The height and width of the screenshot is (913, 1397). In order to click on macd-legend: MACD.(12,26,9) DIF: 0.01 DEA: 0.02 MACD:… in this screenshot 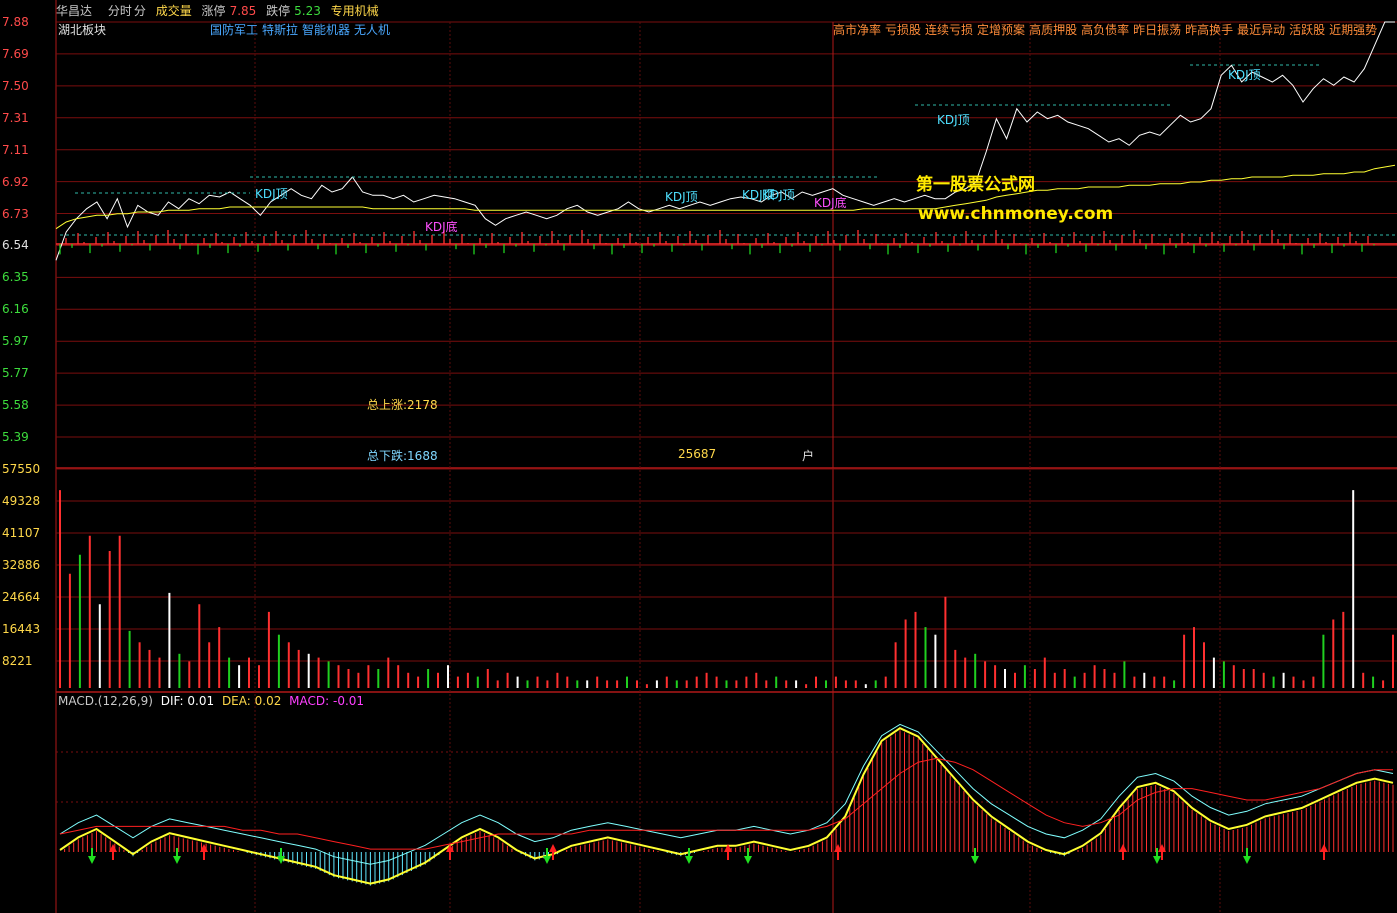, I will do `click(211, 701)`.